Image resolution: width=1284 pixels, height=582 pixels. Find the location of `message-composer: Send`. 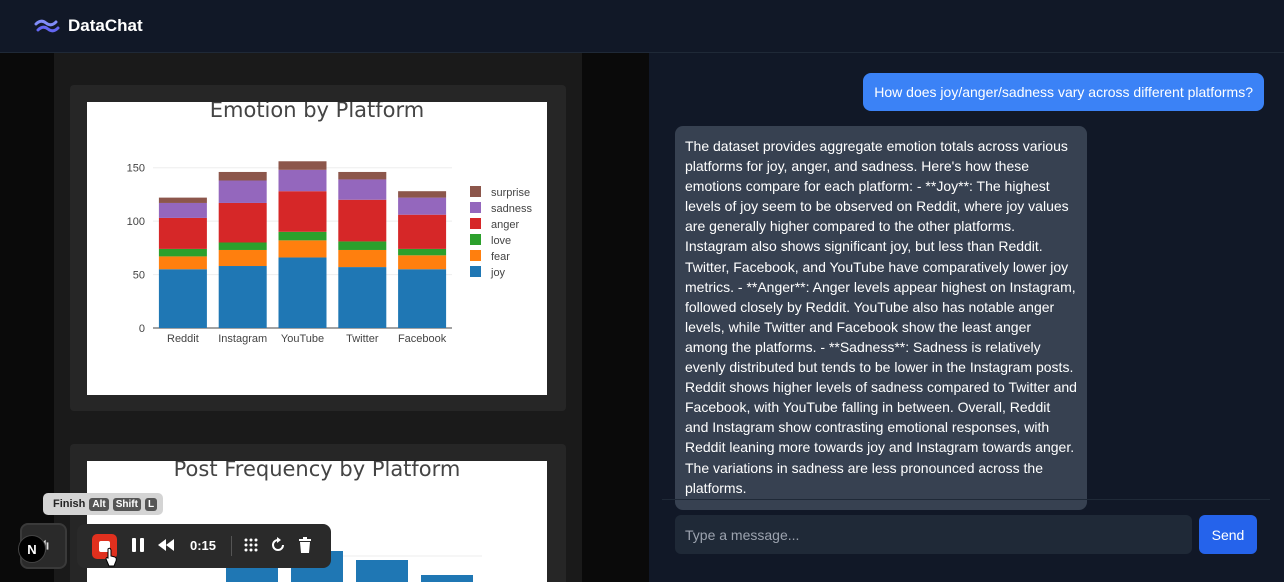

message-composer: Send is located at coordinates (966, 540).